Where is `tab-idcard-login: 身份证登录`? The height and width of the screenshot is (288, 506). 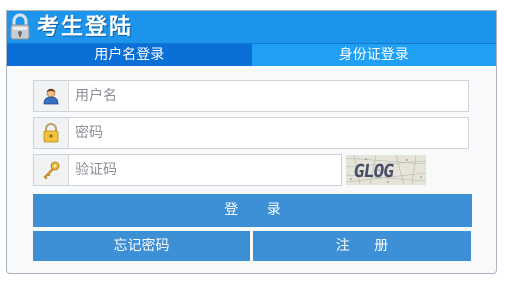
tab-idcard-login: 身份证登录 is located at coordinates (373, 55).